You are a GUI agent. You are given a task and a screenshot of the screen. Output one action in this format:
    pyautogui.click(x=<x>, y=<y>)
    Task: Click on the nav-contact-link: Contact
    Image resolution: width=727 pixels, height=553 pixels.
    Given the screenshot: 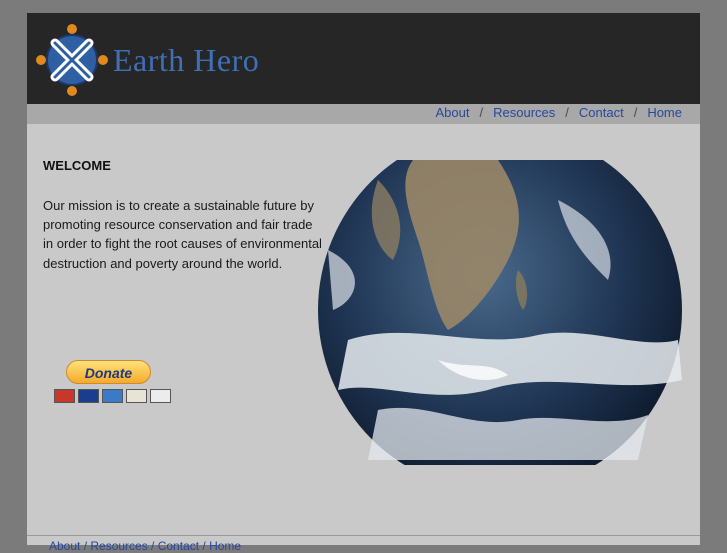 What is the action you would take?
    pyautogui.click(x=601, y=112)
    